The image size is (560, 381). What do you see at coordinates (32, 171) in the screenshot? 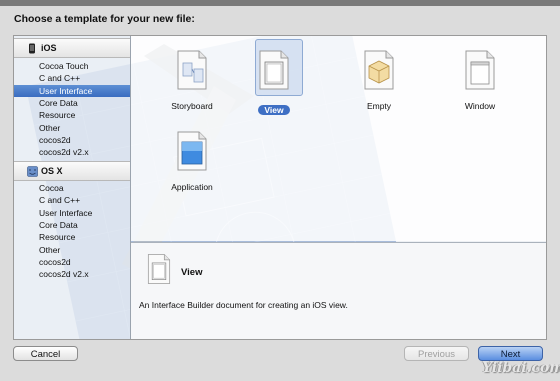
I see `osx-finder-icon` at bounding box center [32, 171].